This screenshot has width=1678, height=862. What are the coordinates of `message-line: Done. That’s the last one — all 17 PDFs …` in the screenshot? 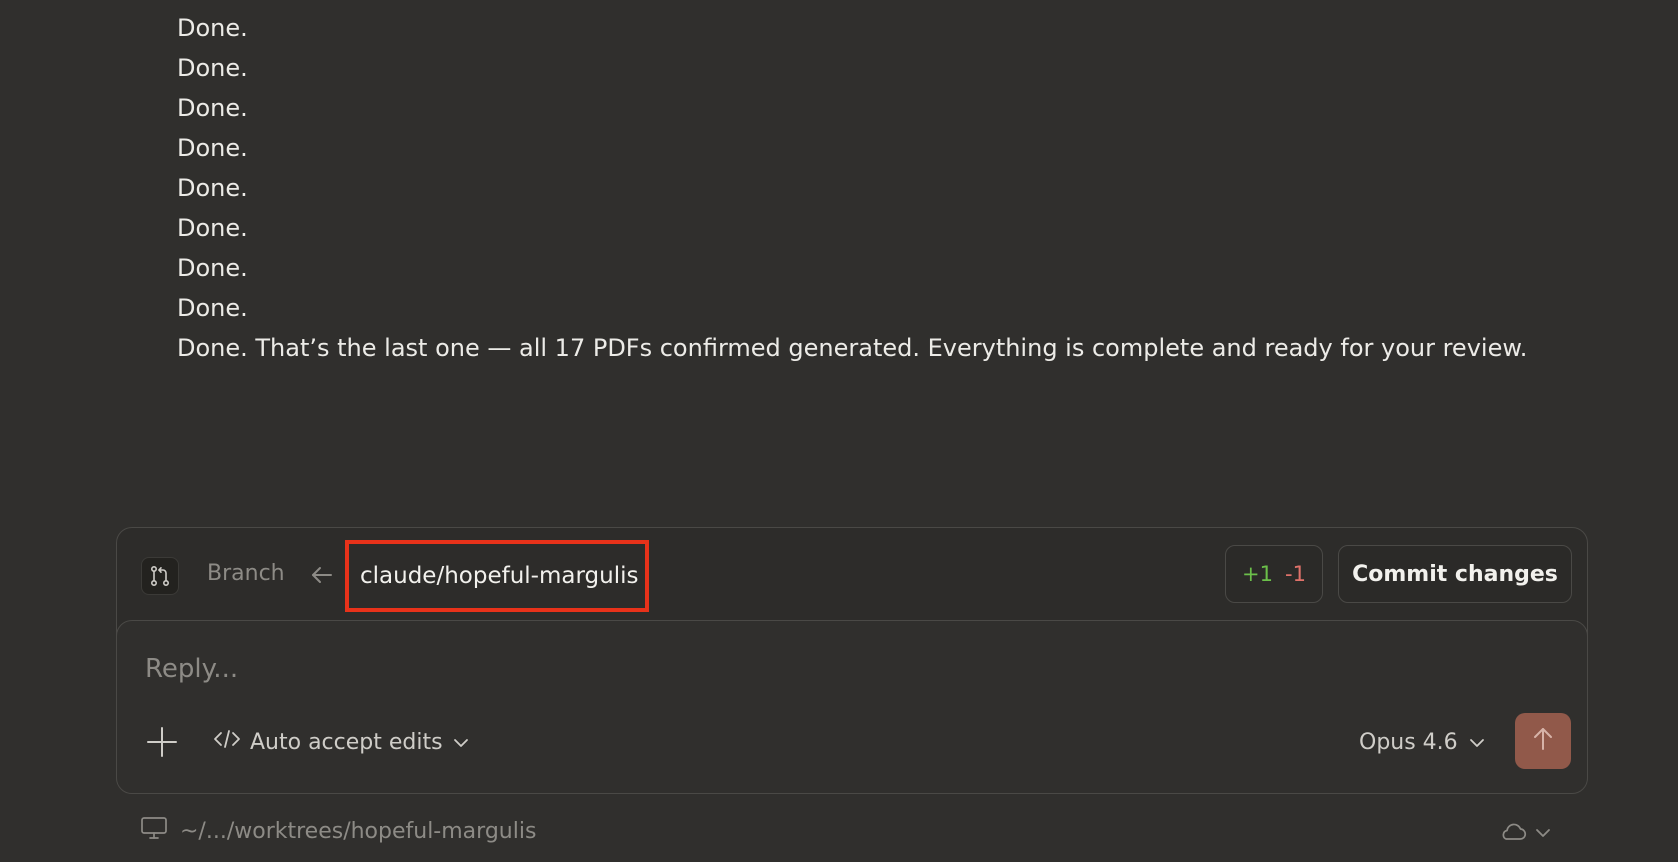 It's located at (852, 348).